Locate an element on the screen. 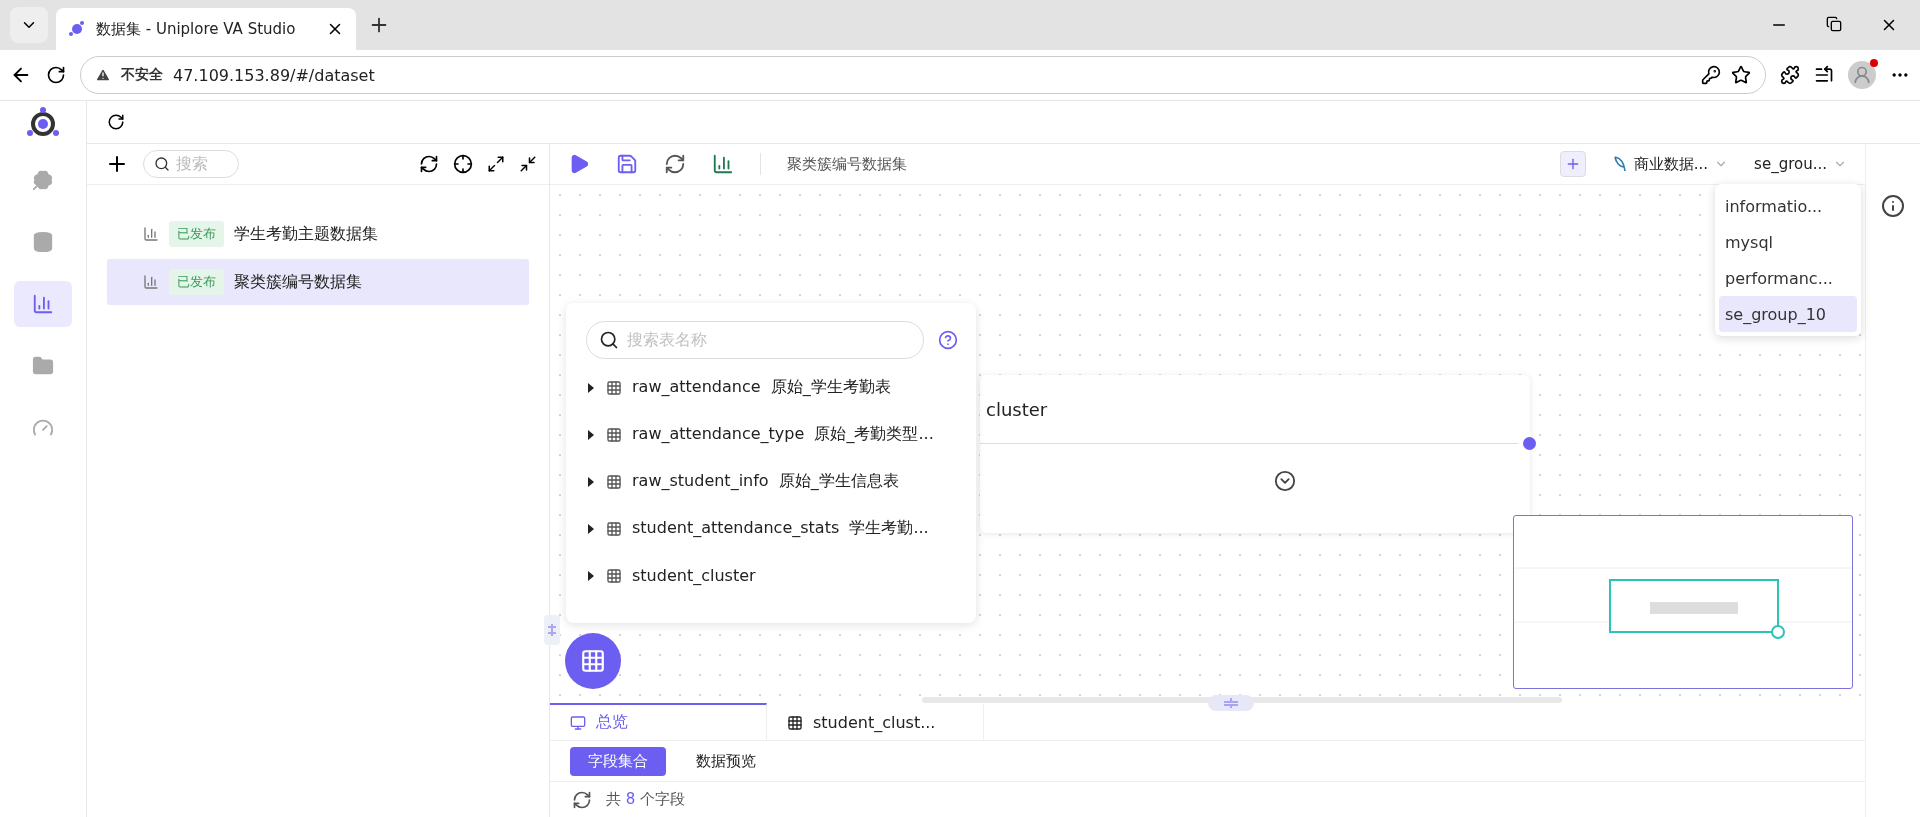 The height and width of the screenshot is (817, 1920). menu-item: mysql is located at coordinates (1788, 242).